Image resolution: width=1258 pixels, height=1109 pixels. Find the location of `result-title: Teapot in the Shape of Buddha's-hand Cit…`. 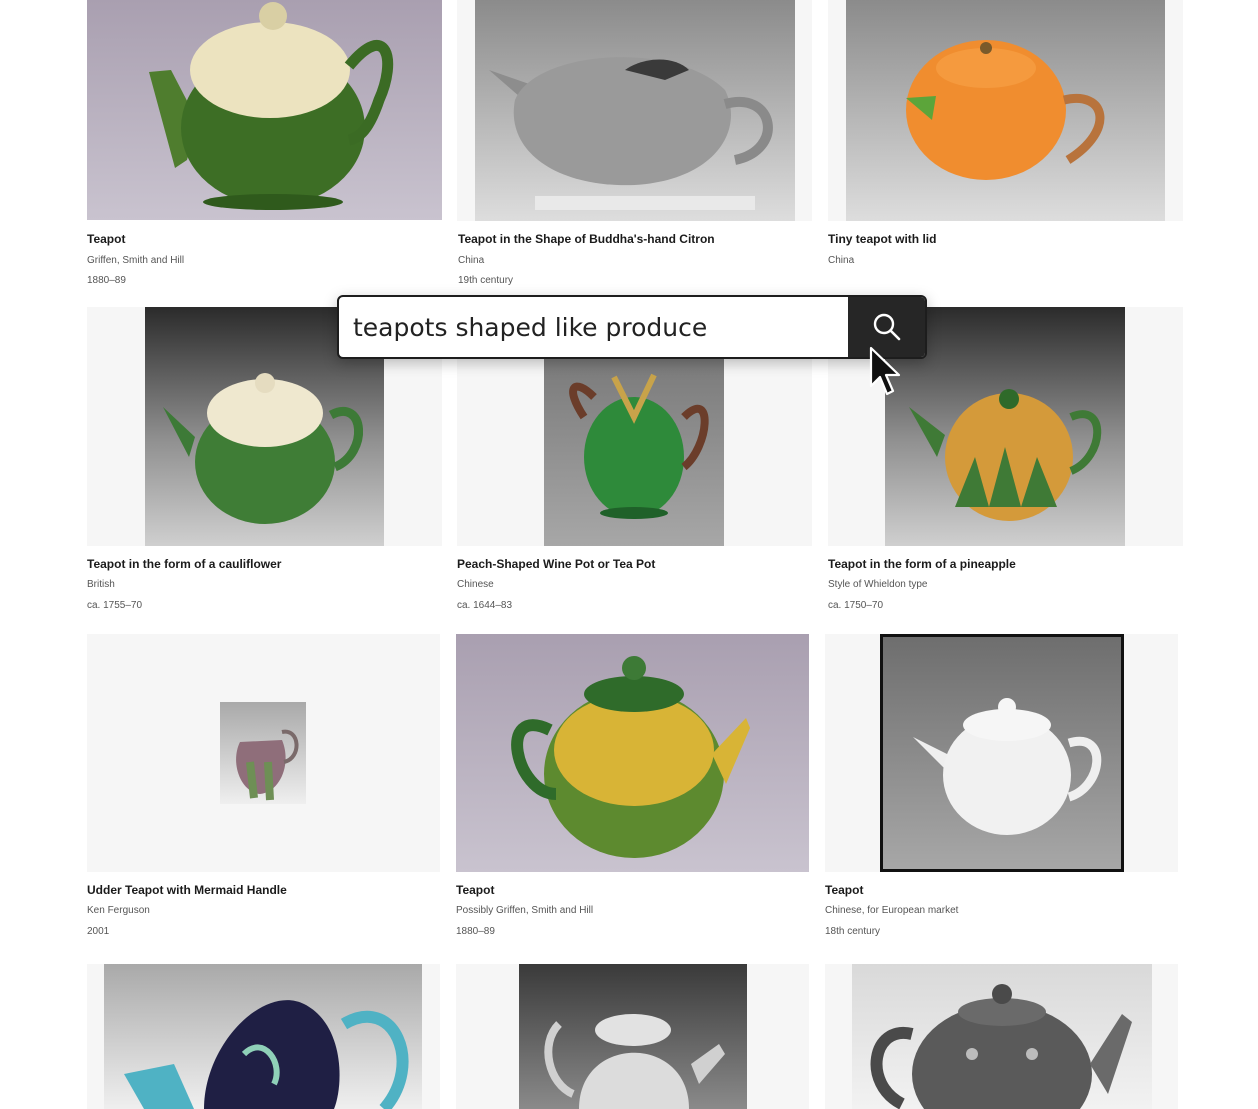

result-title: Teapot in the Shape of Buddha's-hand Cit… is located at coordinates (586, 239).